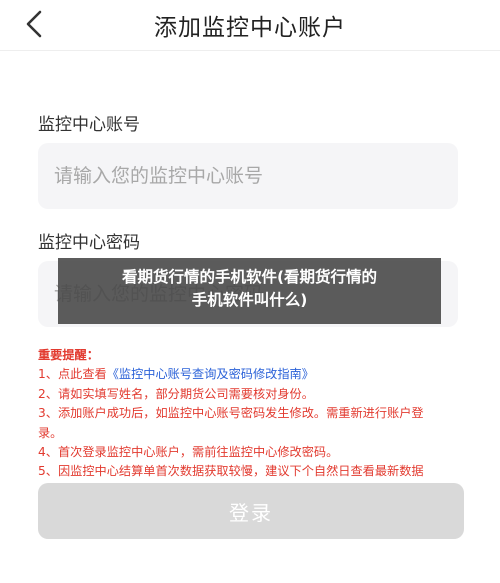 Image resolution: width=500 pixels, height=583 pixels. Describe the element at coordinates (231, 471) in the screenshot. I see `notice-line-5: 5、因监控中心结算单首次数据获取较慢，建议下个自然日查看最新数据` at that location.